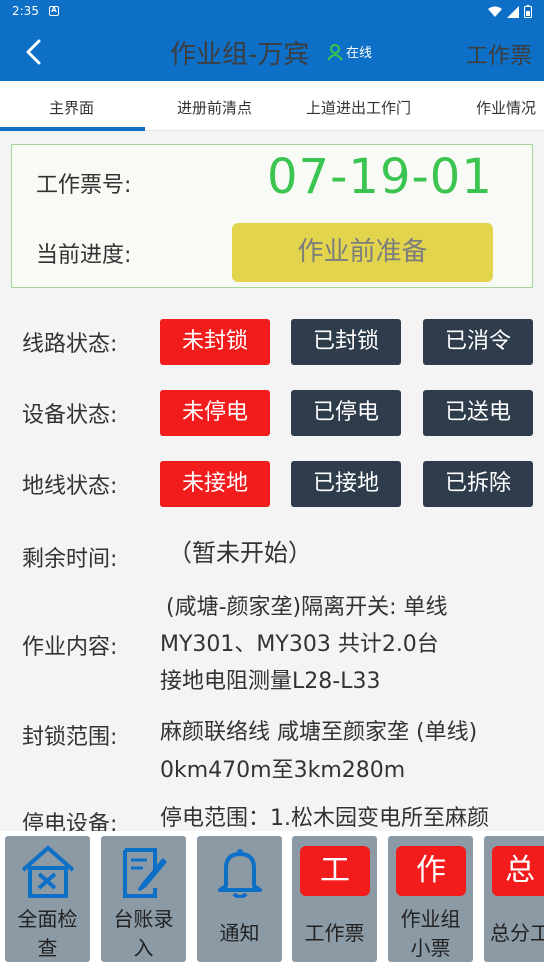 Image resolution: width=544 pixels, height=968 pixels. I want to click on ticket-number-label: 工作票号:, so click(84, 185).